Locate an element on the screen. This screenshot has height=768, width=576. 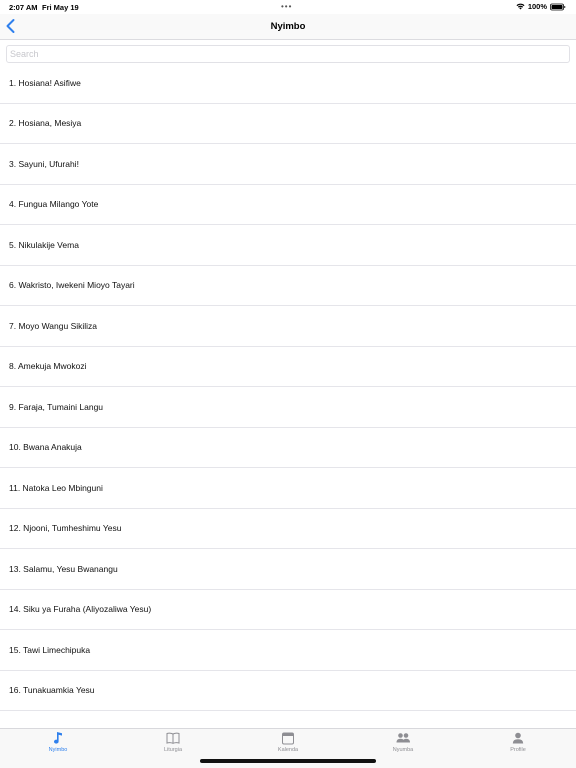
tab-kalenda: Kalenda is located at coordinates (288, 745).